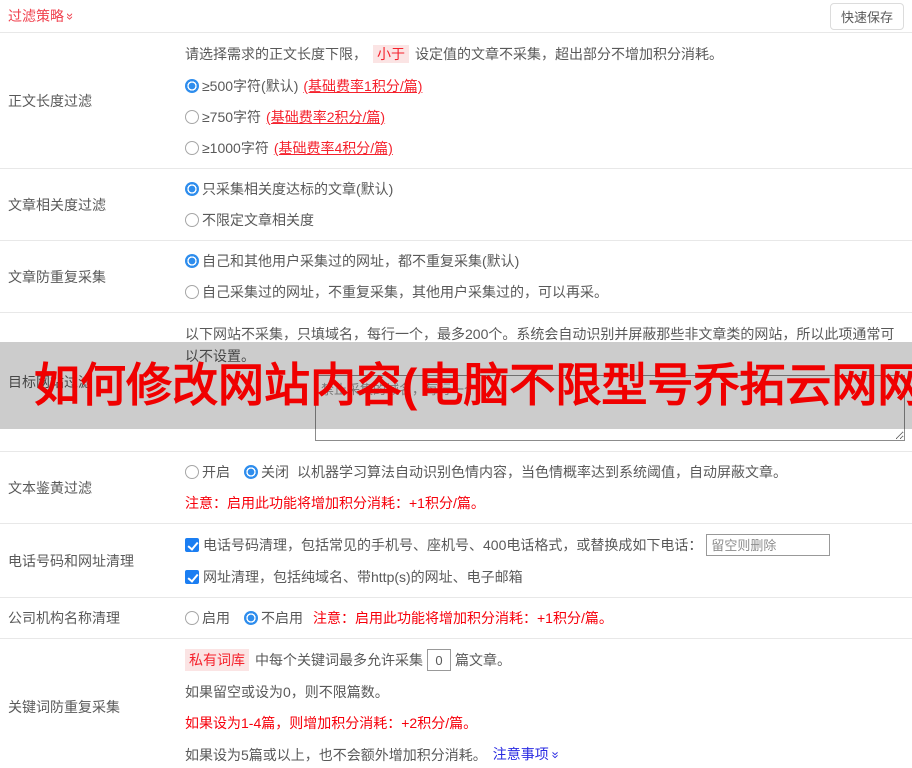  I want to click on company-clean-note: 注意：启用此功能将增加积分消耗：+1积分/篇。, so click(463, 618).